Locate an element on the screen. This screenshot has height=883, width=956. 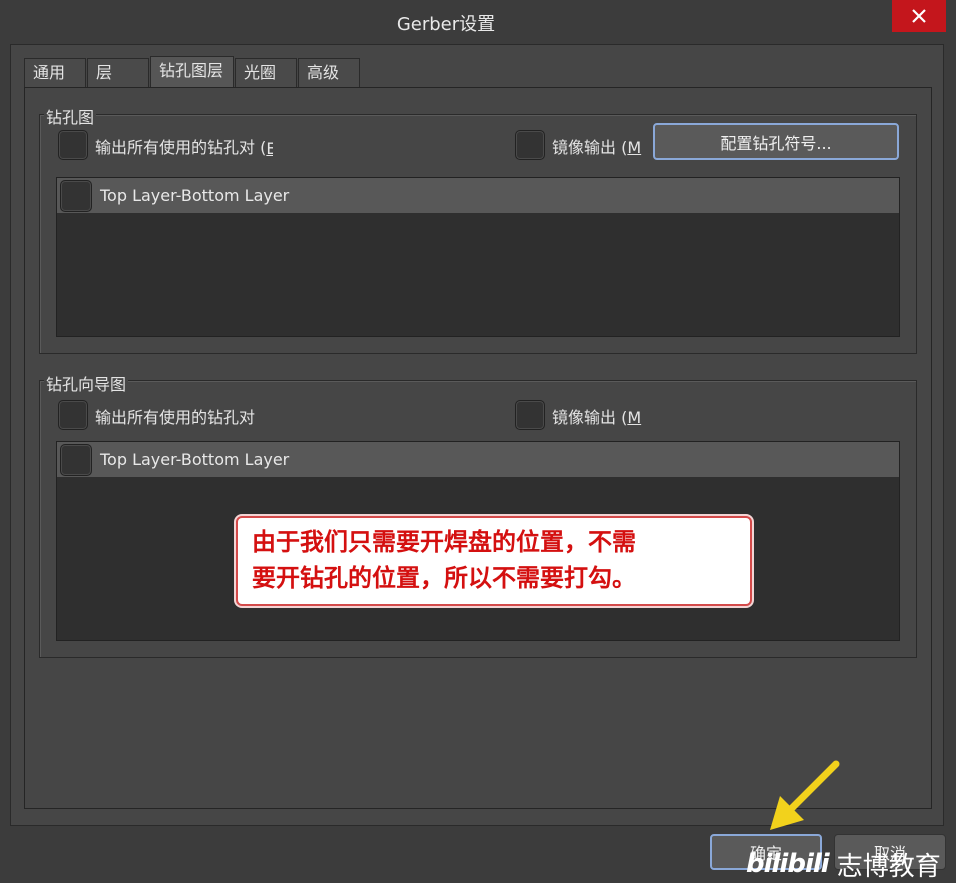
close-button is located at coordinates (919, 16).